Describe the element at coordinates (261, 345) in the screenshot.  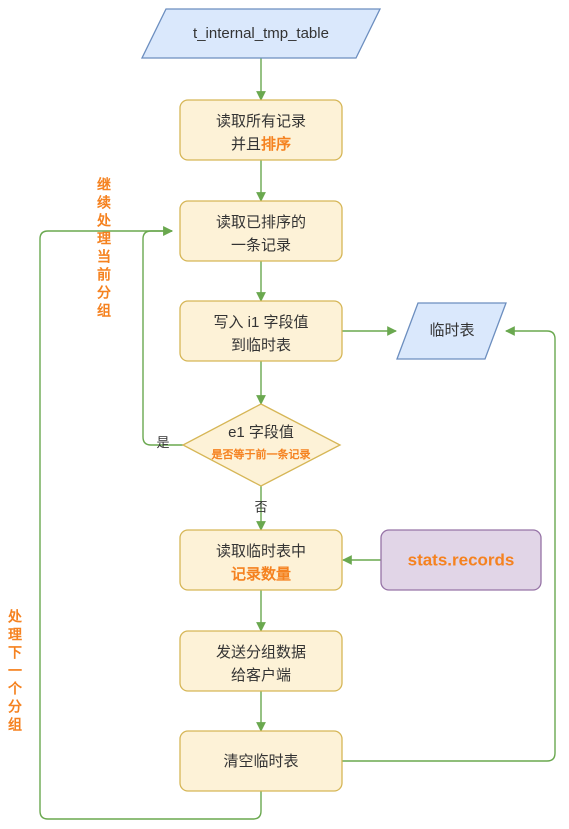
I see `node-write-i1-line2: 到临时表` at that location.